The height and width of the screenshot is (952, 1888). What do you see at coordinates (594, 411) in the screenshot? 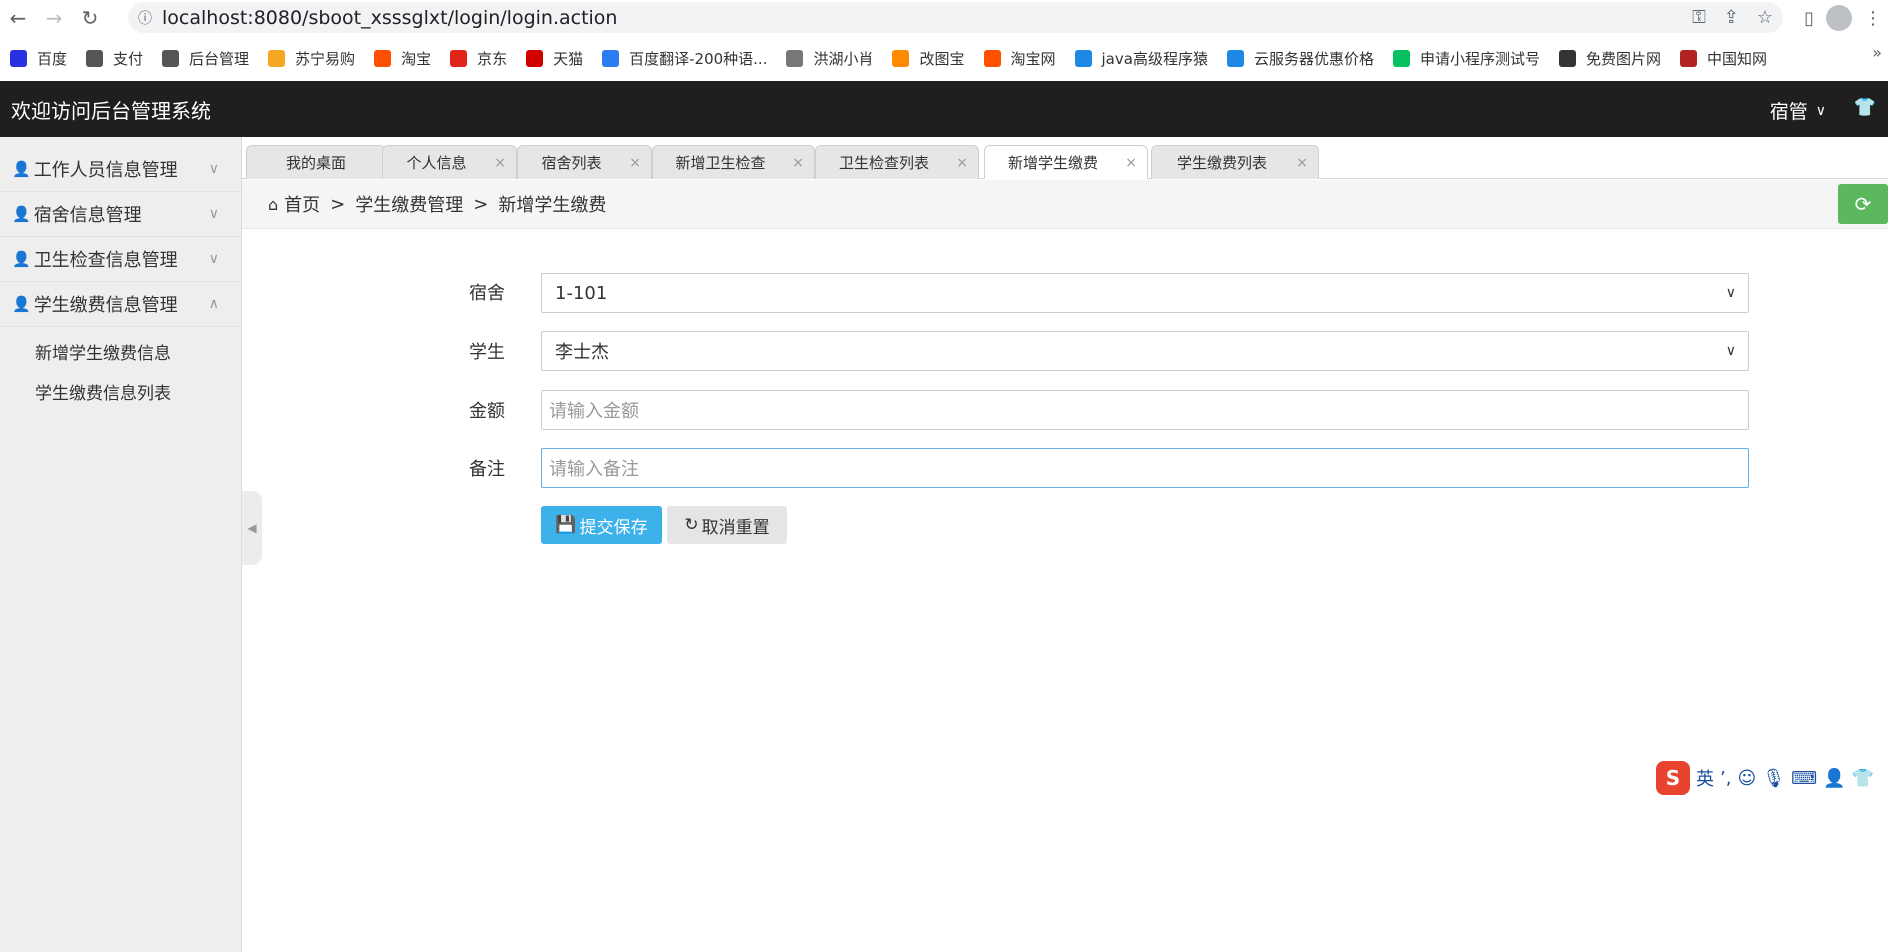
I see `amount-placeholder: 请输入金额` at bounding box center [594, 411].